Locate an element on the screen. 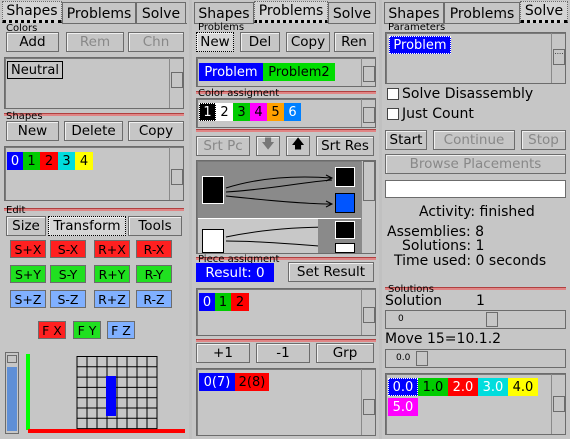 Image resolution: width=570 pixels, height=439 pixels. result-shape-label: Result: 0 is located at coordinates (235, 272).